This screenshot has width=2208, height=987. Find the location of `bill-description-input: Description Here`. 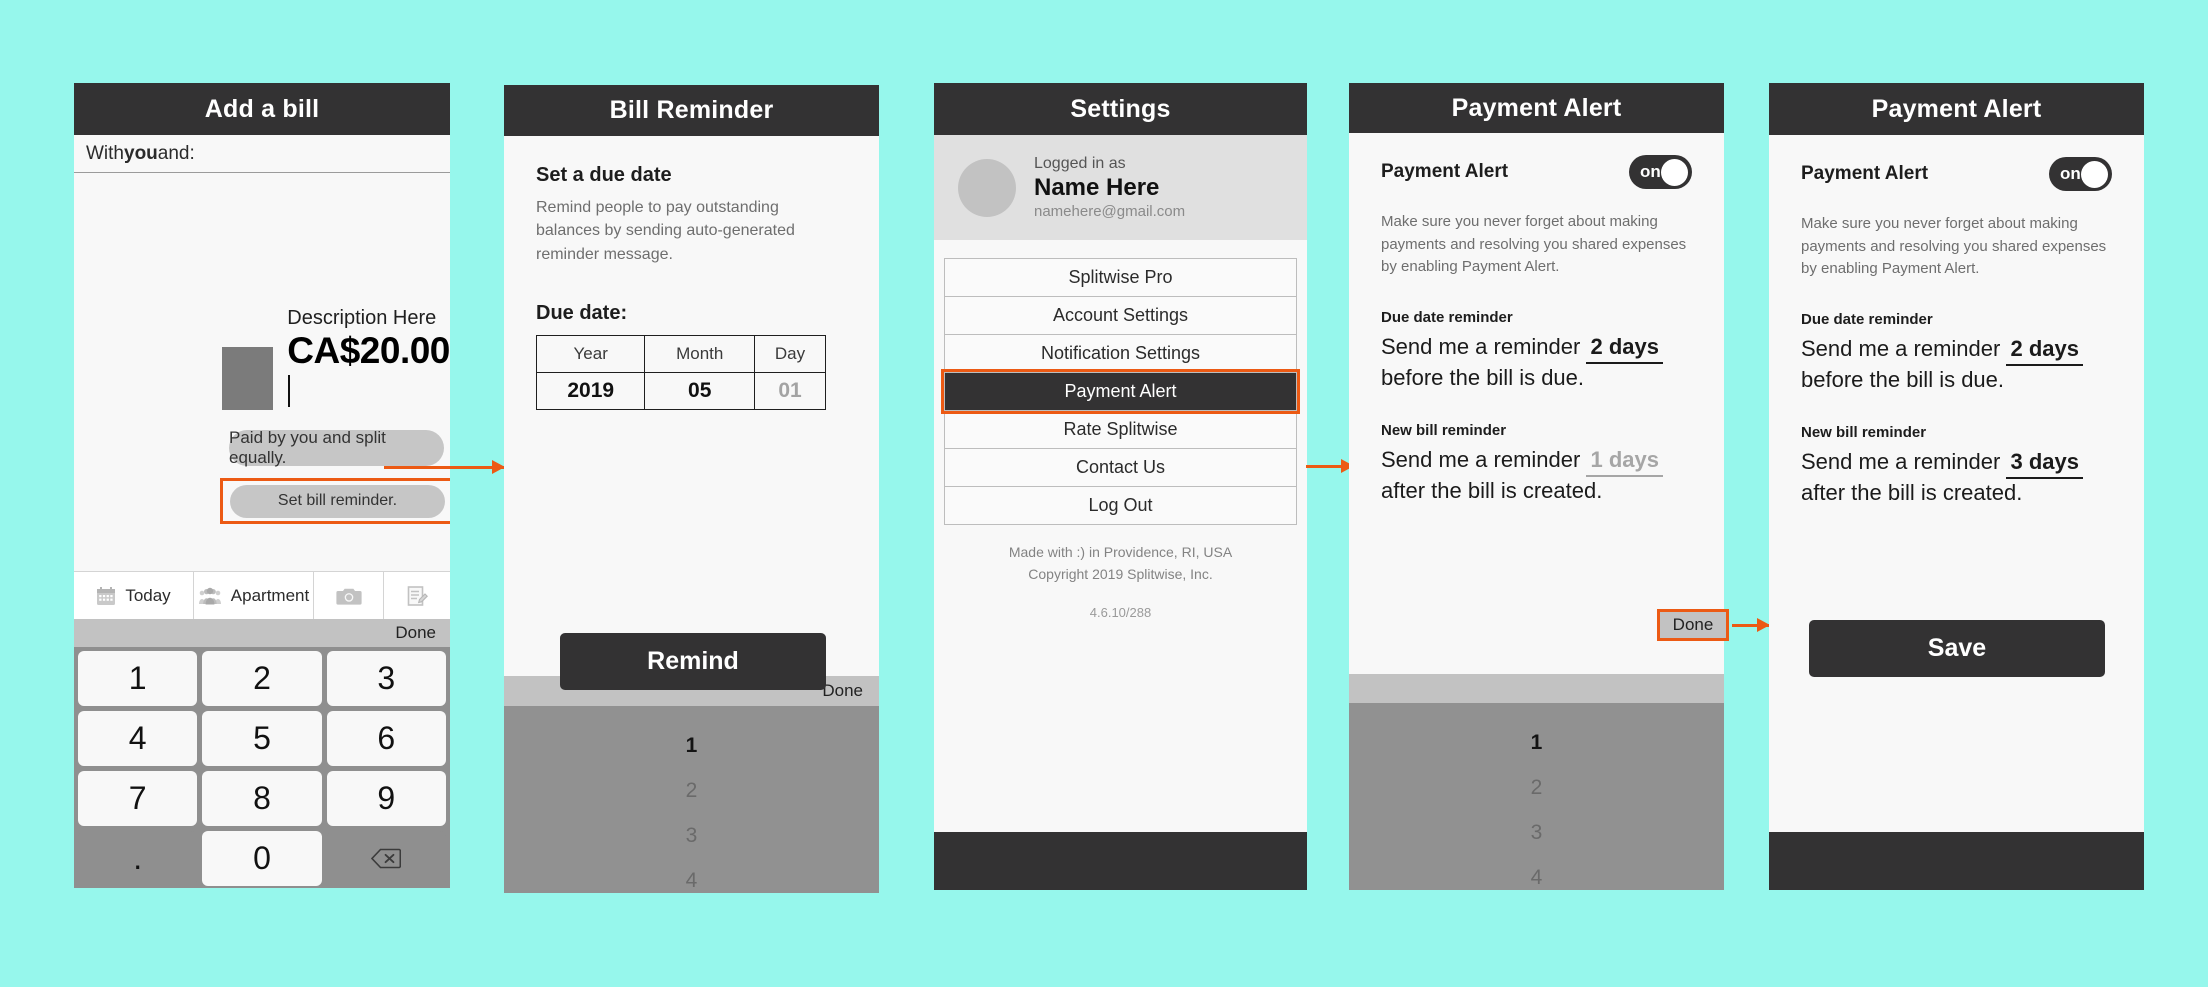

bill-description-input: Description Here is located at coordinates (368, 318).